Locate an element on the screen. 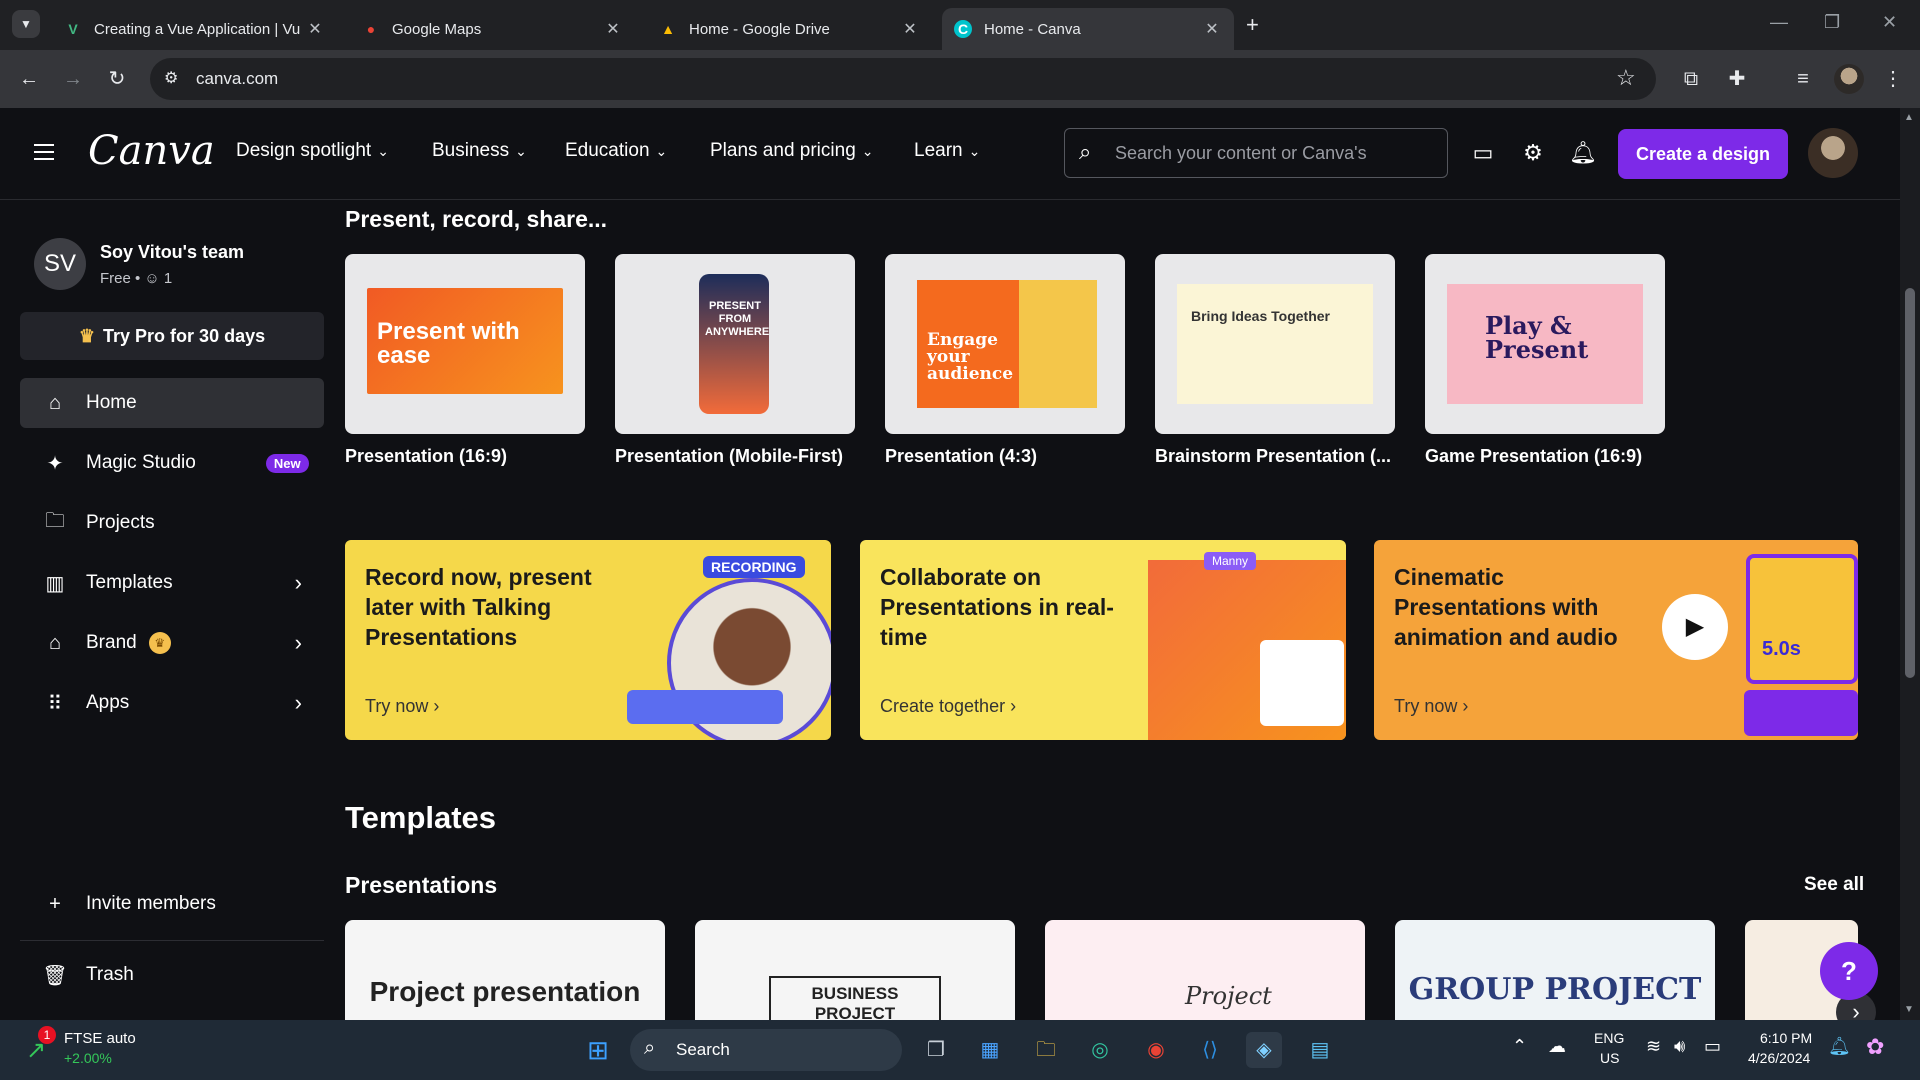 This screenshot has width=1920, height=1080. sidebar-item-brand: ⌂ Brand ♛ › is located at coordinates (172, 643).